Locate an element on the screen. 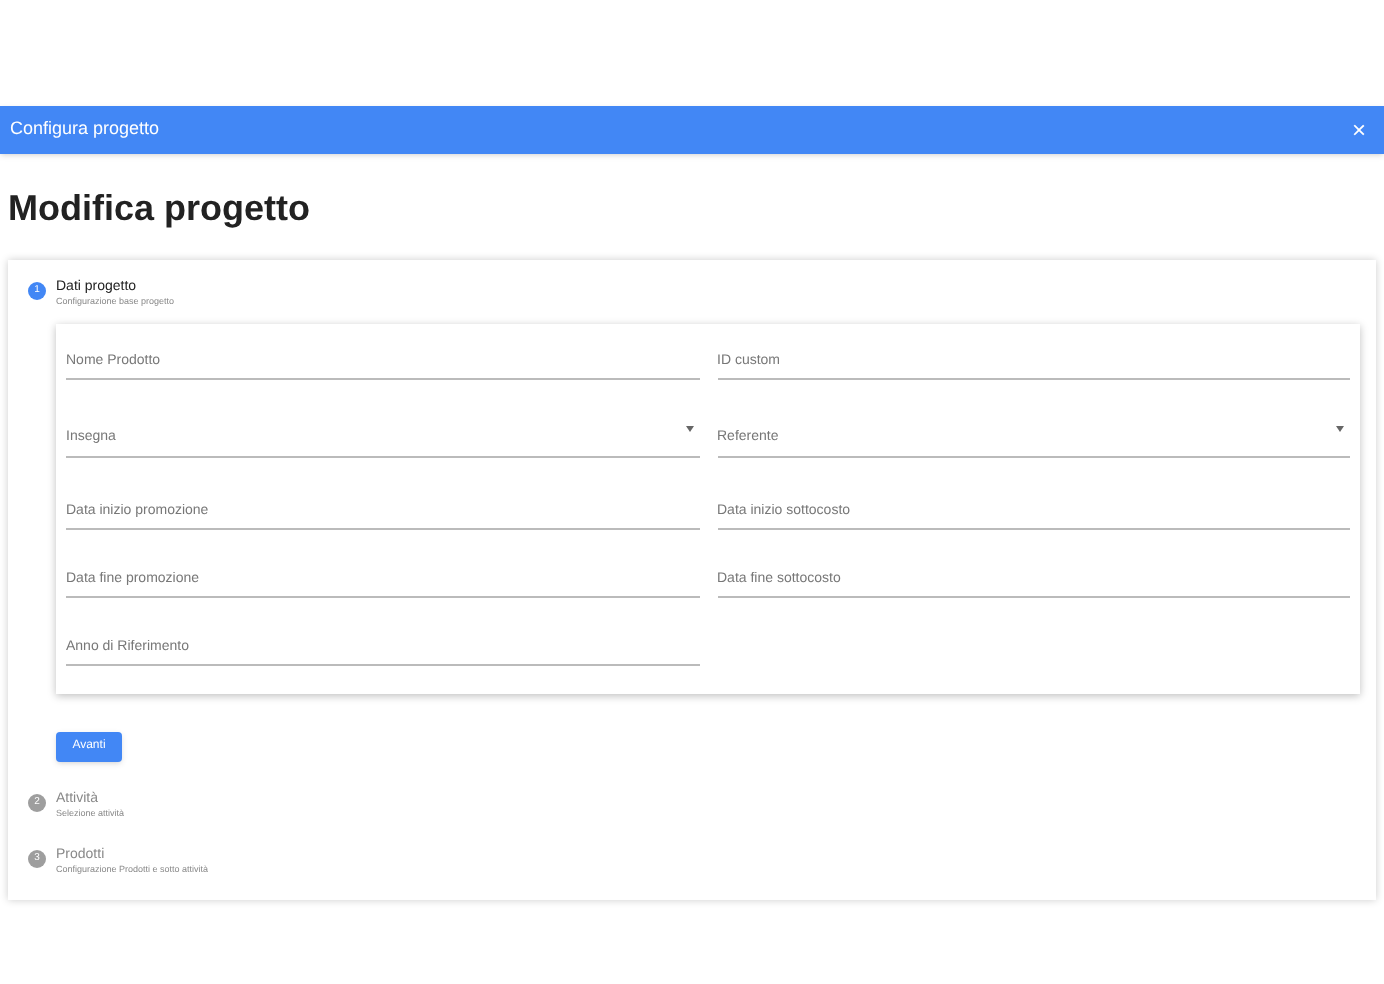 This screenshot has width=1384, height=984. dialog-title: Configura progetto is located at coordinates (85, 129).